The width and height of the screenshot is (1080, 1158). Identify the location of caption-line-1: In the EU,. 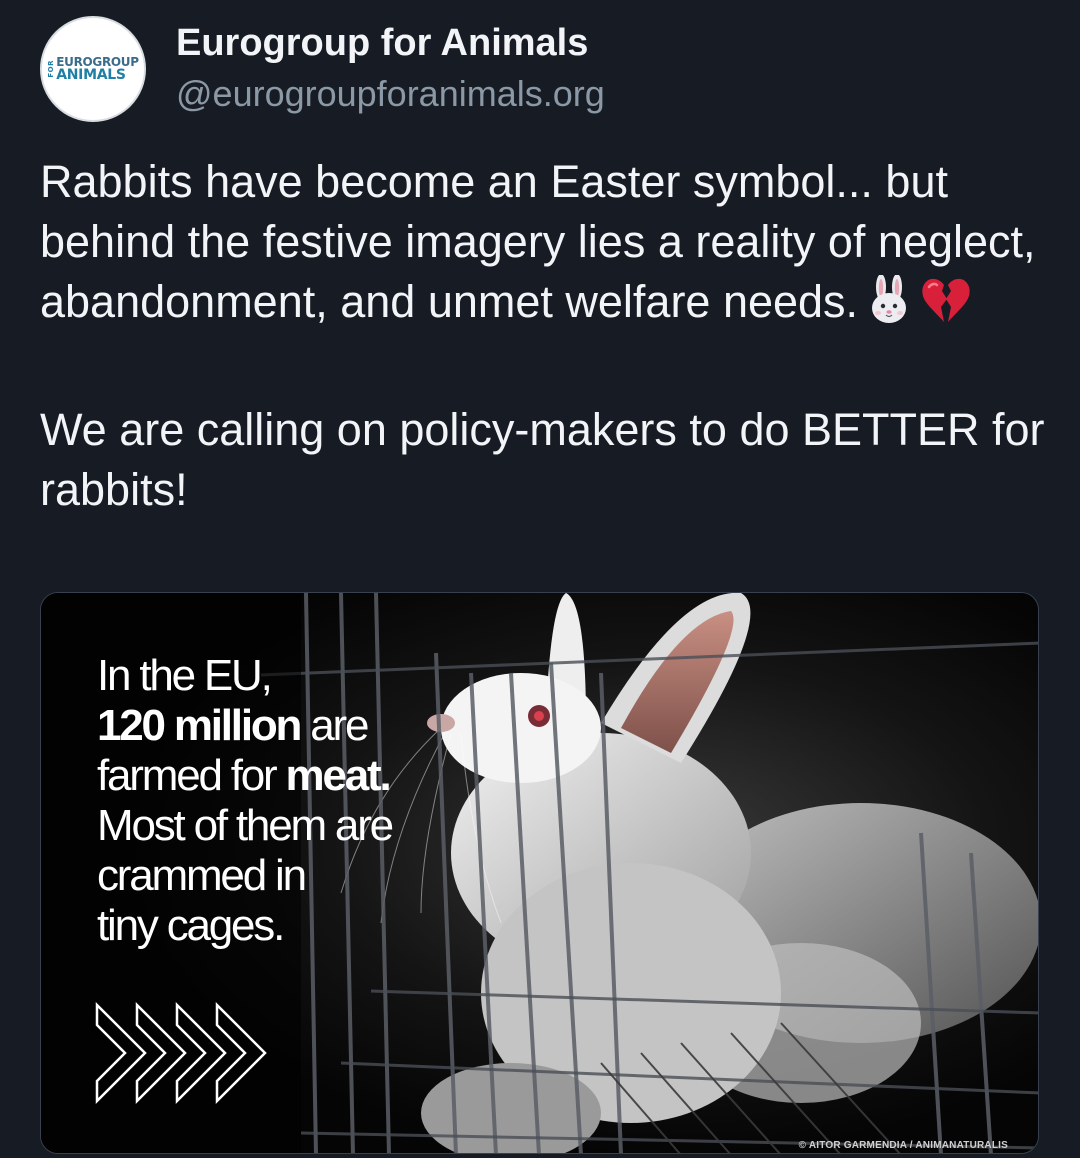
(185, 675).